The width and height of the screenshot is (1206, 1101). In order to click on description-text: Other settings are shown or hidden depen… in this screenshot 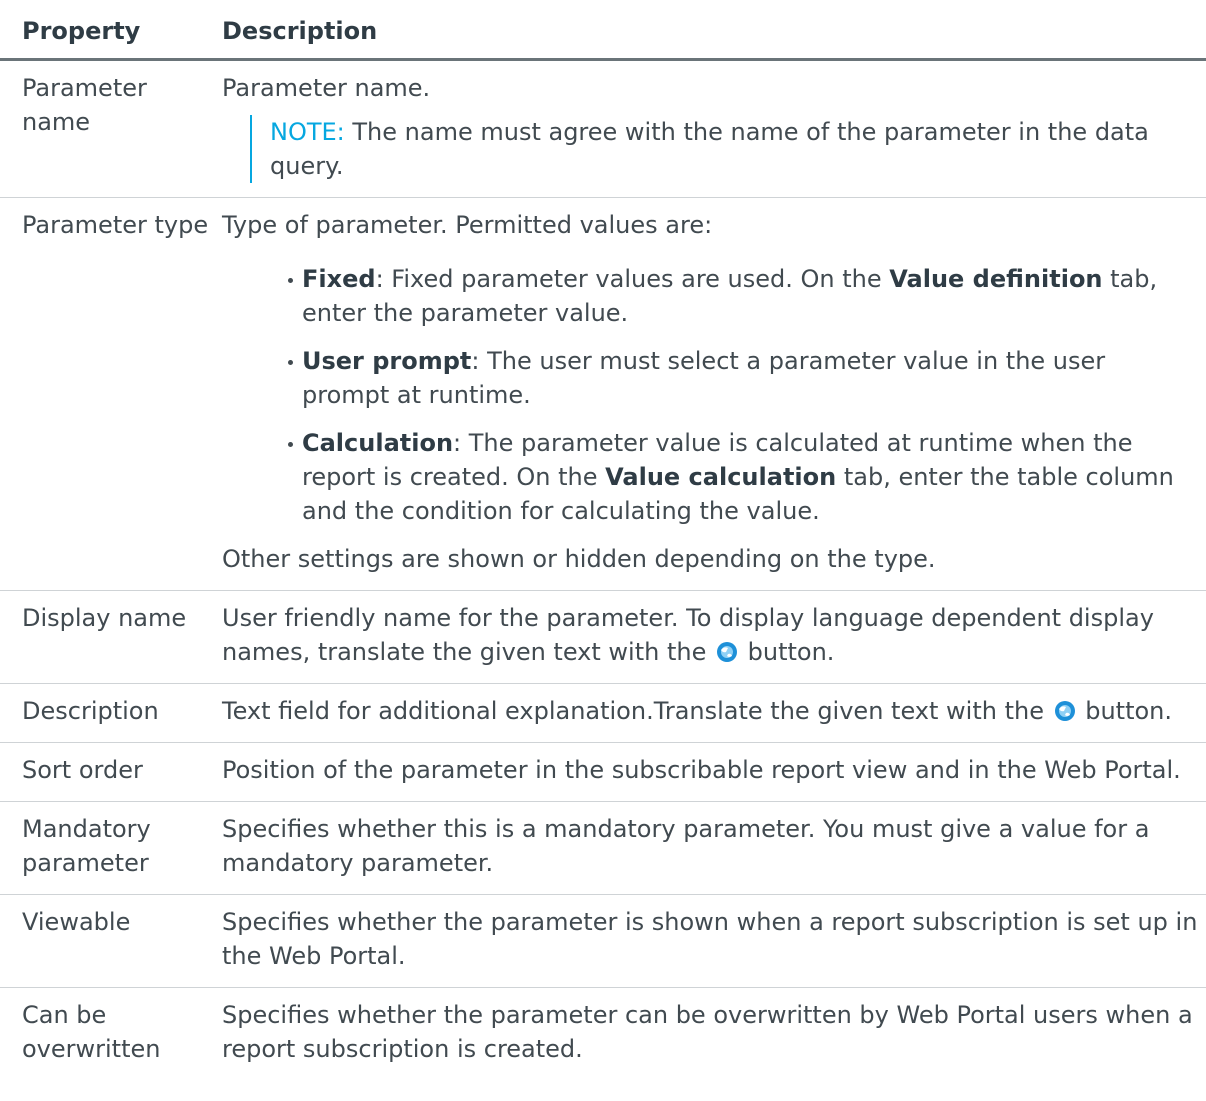, I will do `click(579, 559)`.